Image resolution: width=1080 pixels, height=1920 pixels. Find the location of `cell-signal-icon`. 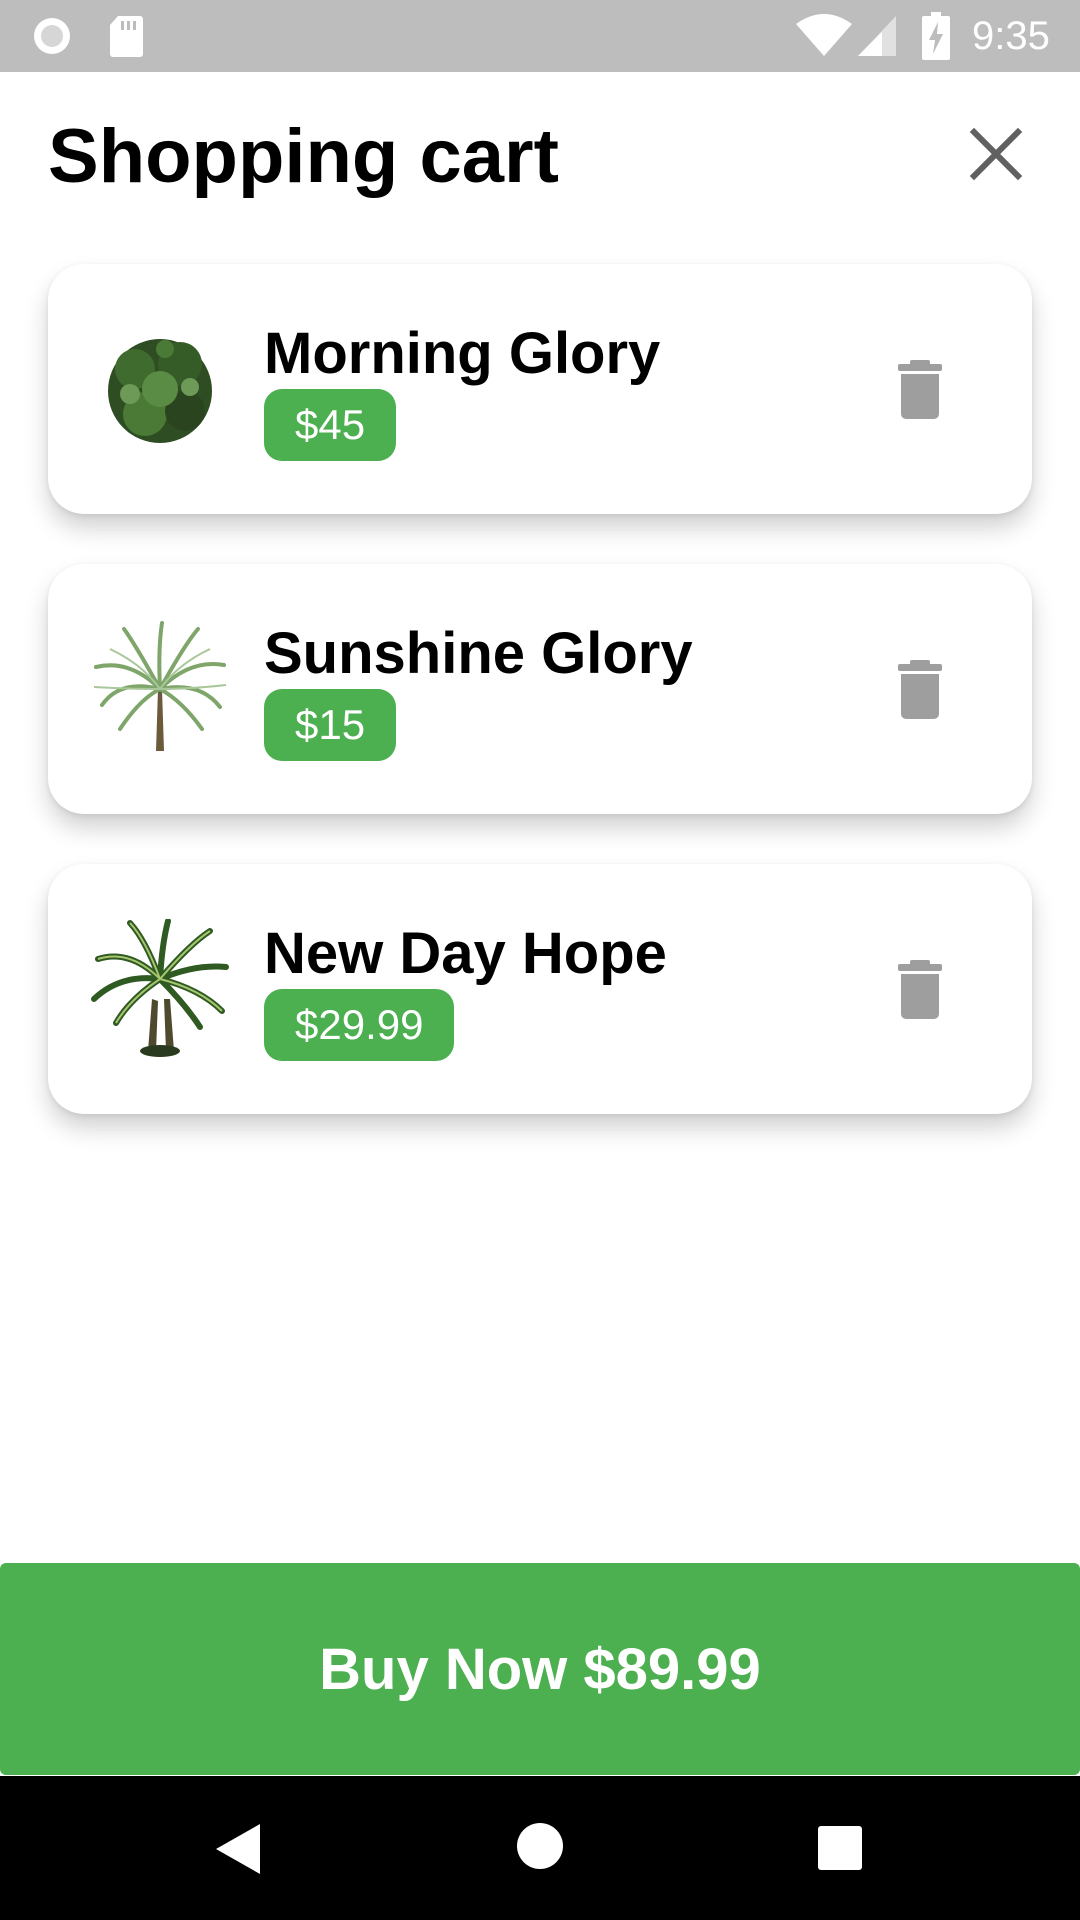

cell-signal-icon is located at coordinates (877, 36).